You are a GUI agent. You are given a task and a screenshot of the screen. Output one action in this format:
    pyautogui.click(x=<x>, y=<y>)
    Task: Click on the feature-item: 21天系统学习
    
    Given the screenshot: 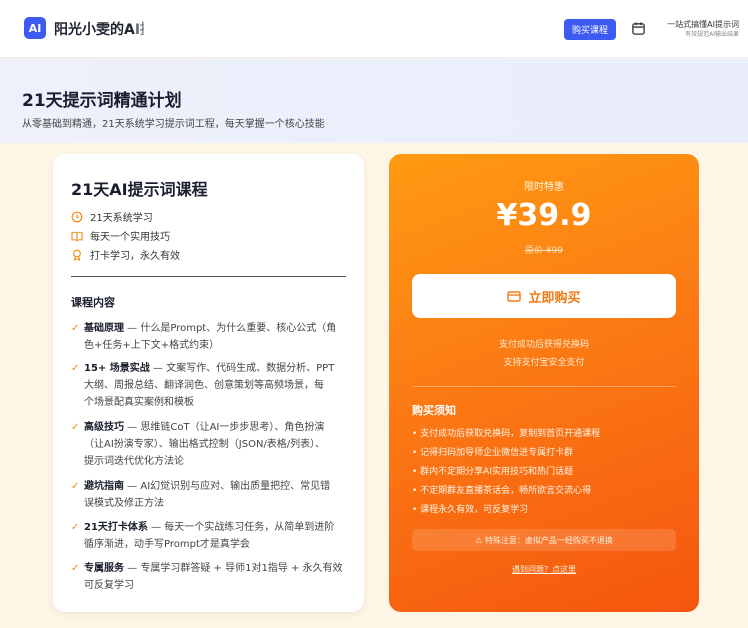 What is the action you would take?
    pyautogui.click(x=112, y=216)
    